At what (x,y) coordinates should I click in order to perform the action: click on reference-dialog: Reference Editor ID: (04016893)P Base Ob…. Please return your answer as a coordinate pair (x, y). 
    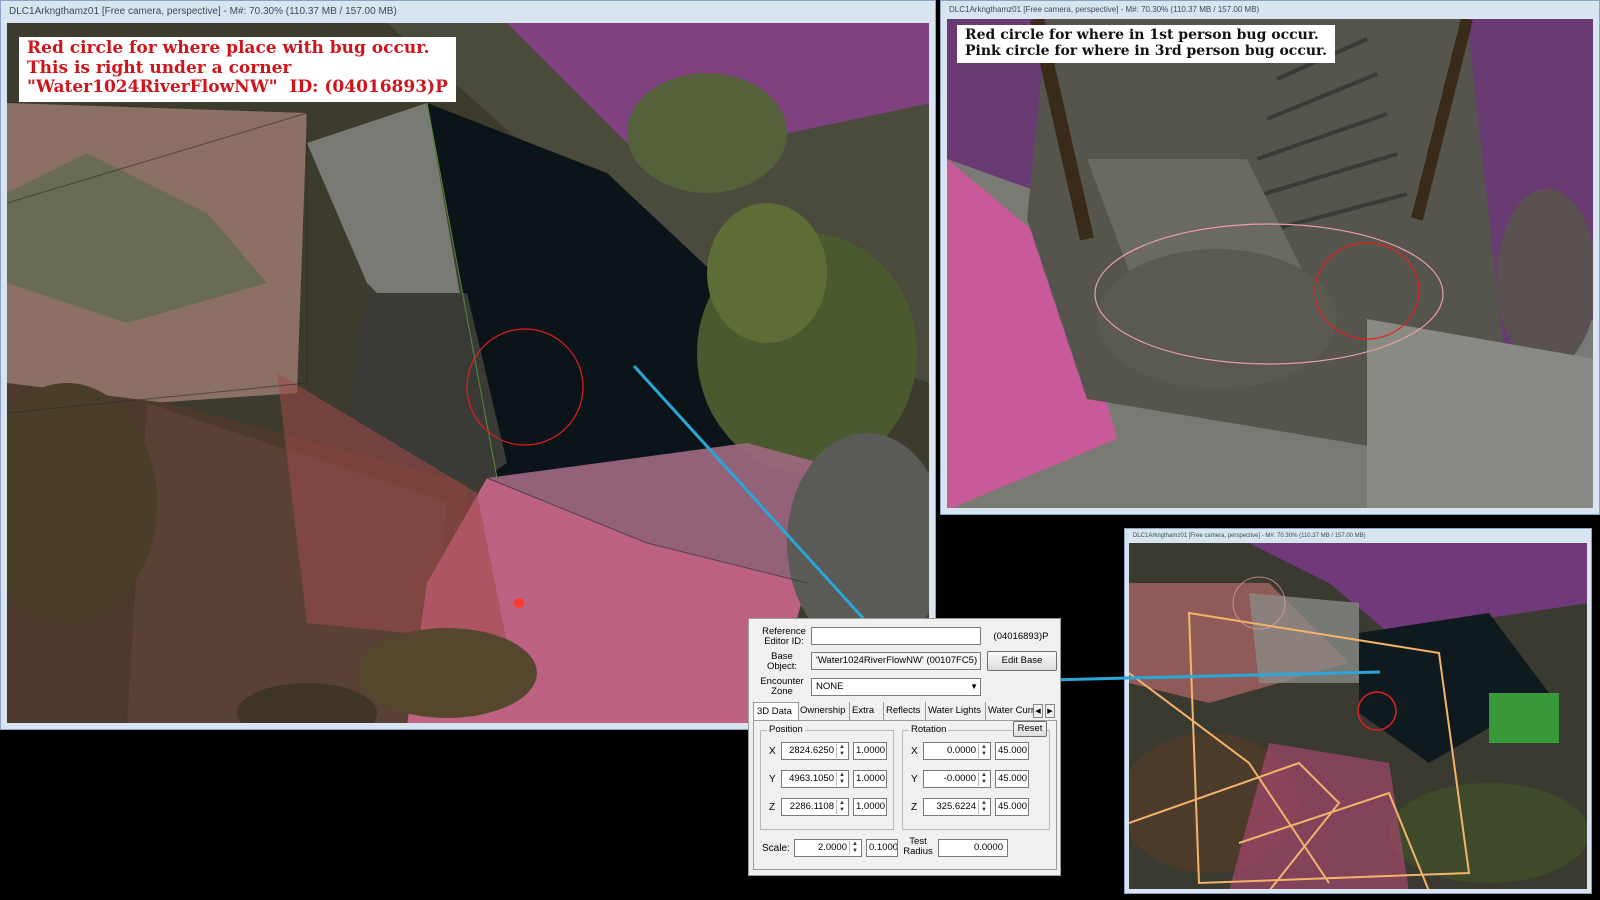
    Looking at the image, I should click on (904, 747).